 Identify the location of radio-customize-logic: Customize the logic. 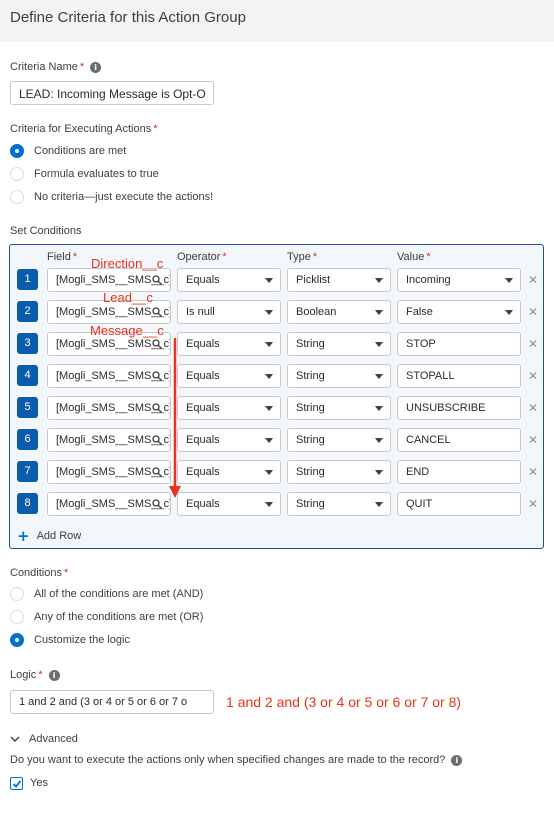
(70, 640).